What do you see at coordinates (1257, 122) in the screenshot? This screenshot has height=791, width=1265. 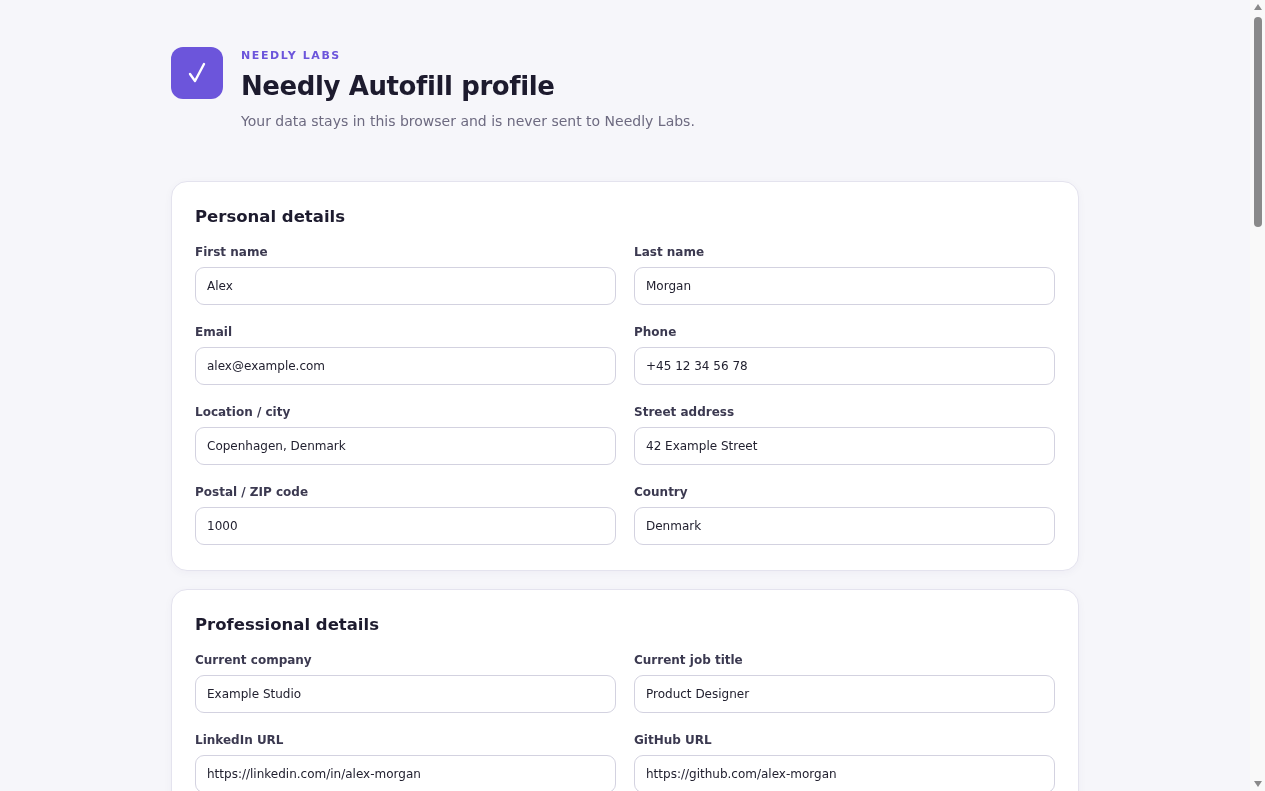 I see `scrollbar-thumb` at bounding box center [1257, 122].